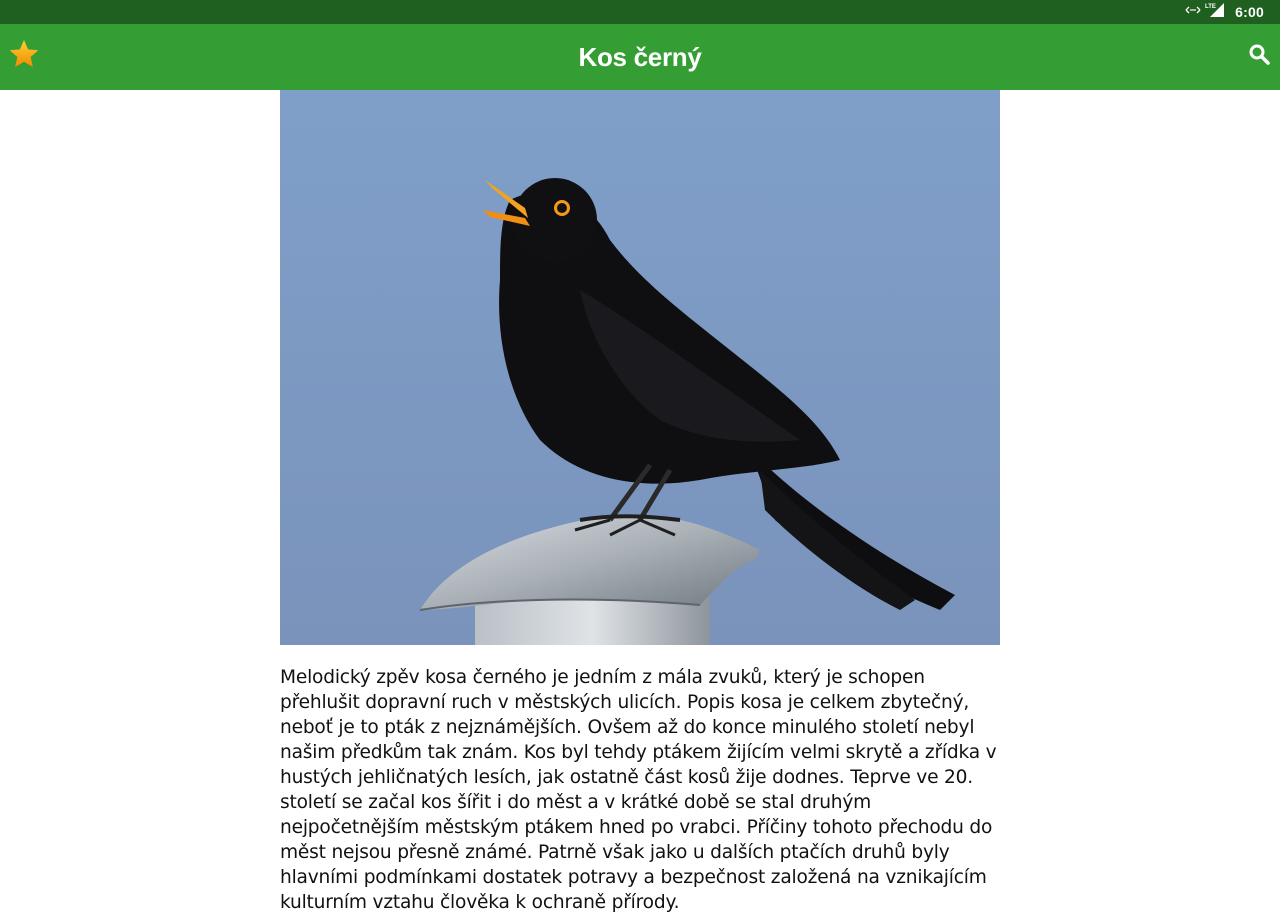  I want to click on search-icon, so click(1259, 56).